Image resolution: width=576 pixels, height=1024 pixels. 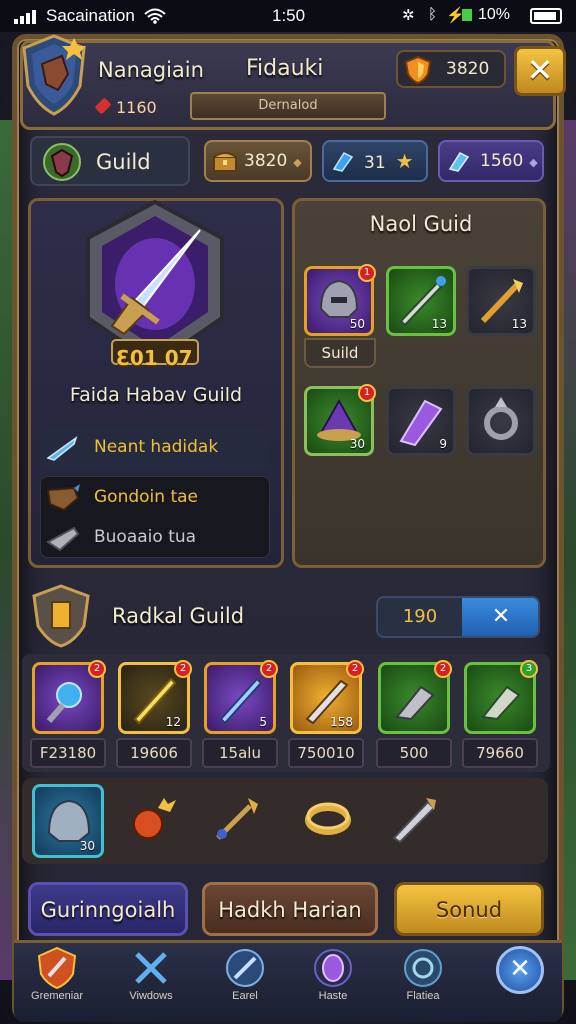 I want to click on item-card: 3 79660, so click(x=501, y=715).